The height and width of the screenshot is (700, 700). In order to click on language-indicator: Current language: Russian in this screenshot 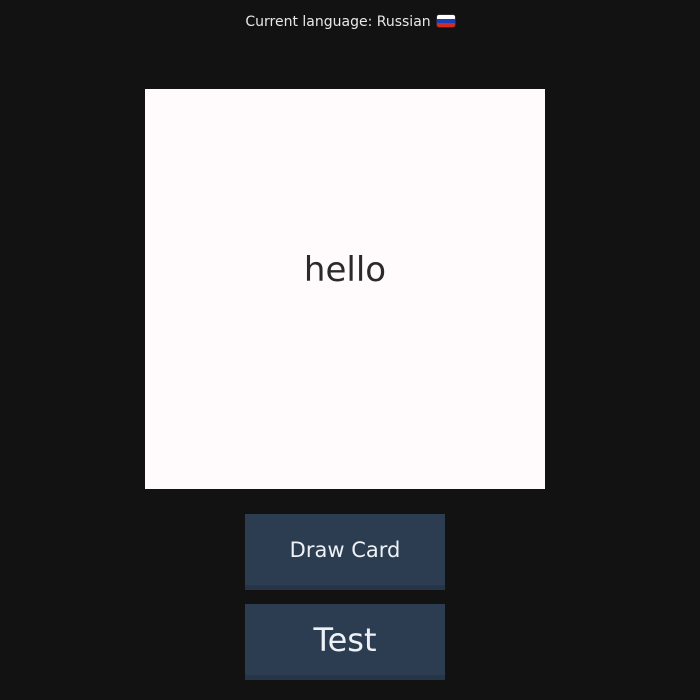, I will do `click(350, 22)`.